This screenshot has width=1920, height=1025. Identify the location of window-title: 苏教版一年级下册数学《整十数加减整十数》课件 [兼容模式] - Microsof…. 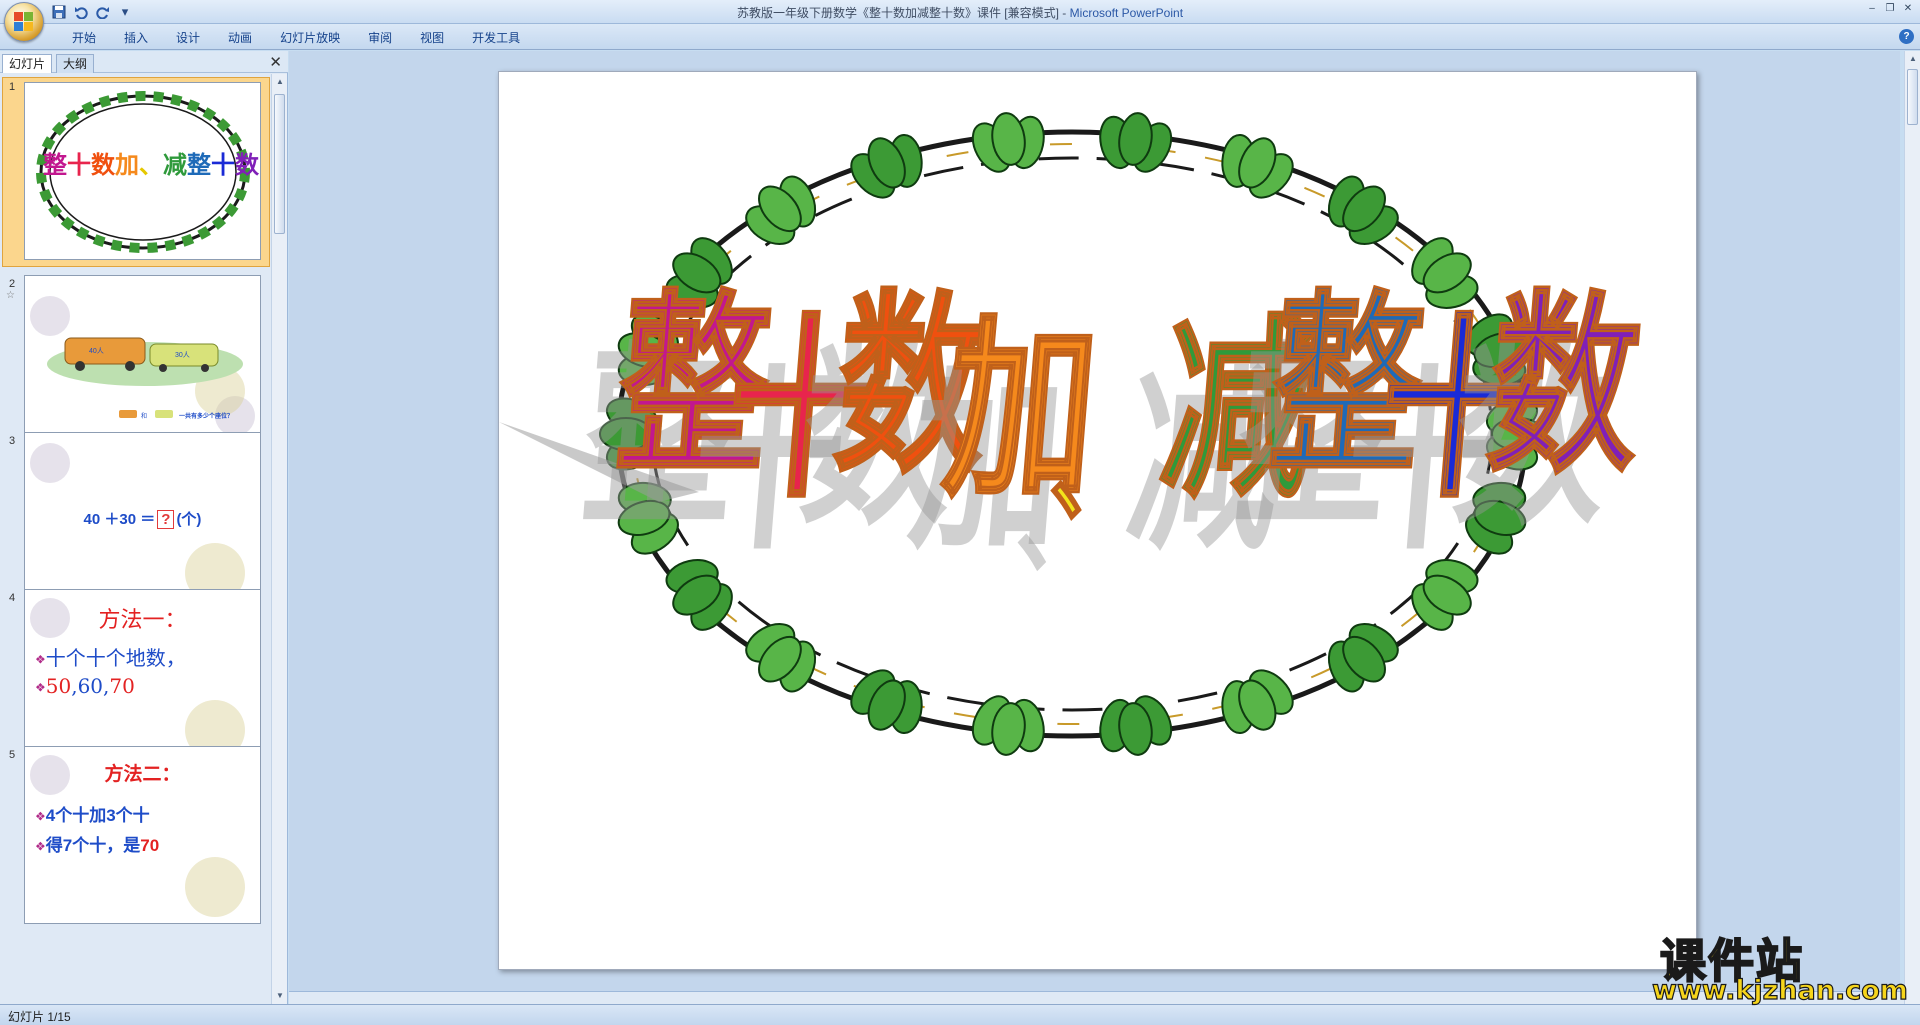
(960, 13).